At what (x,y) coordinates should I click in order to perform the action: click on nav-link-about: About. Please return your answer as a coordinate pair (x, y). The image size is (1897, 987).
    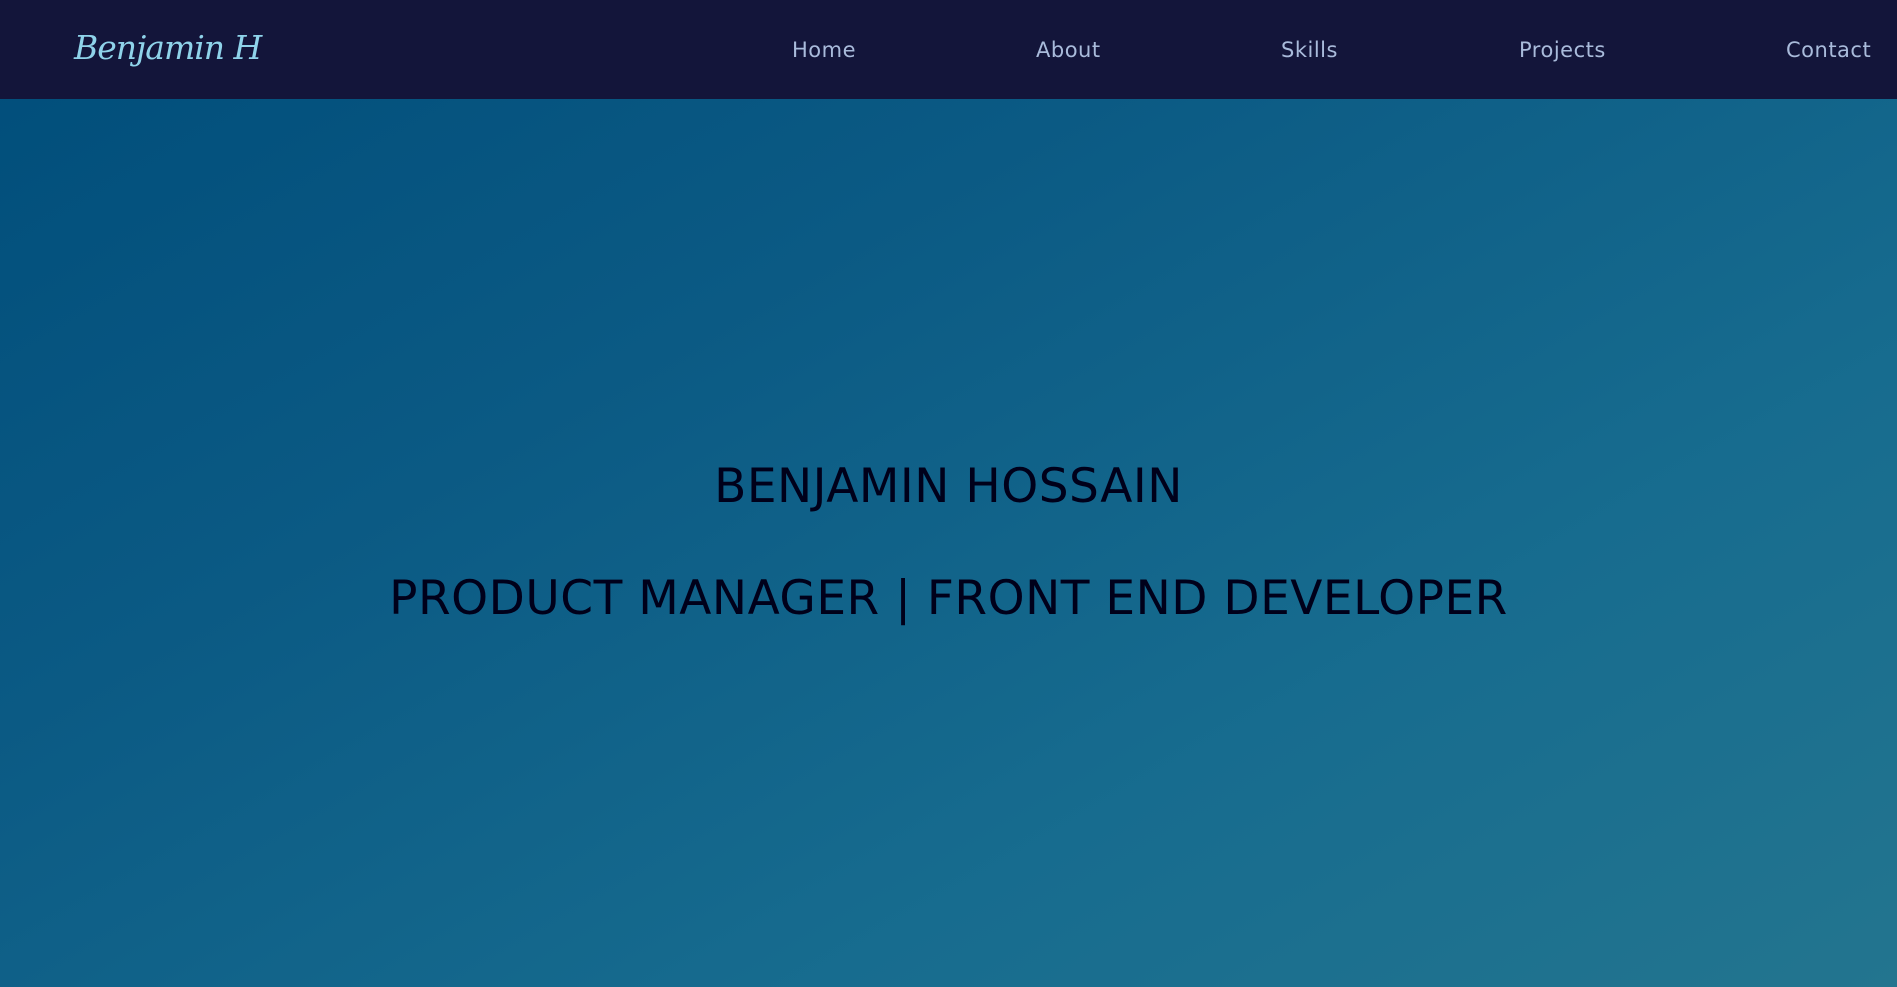
    Looking at the image, I should click on (1068, 50).